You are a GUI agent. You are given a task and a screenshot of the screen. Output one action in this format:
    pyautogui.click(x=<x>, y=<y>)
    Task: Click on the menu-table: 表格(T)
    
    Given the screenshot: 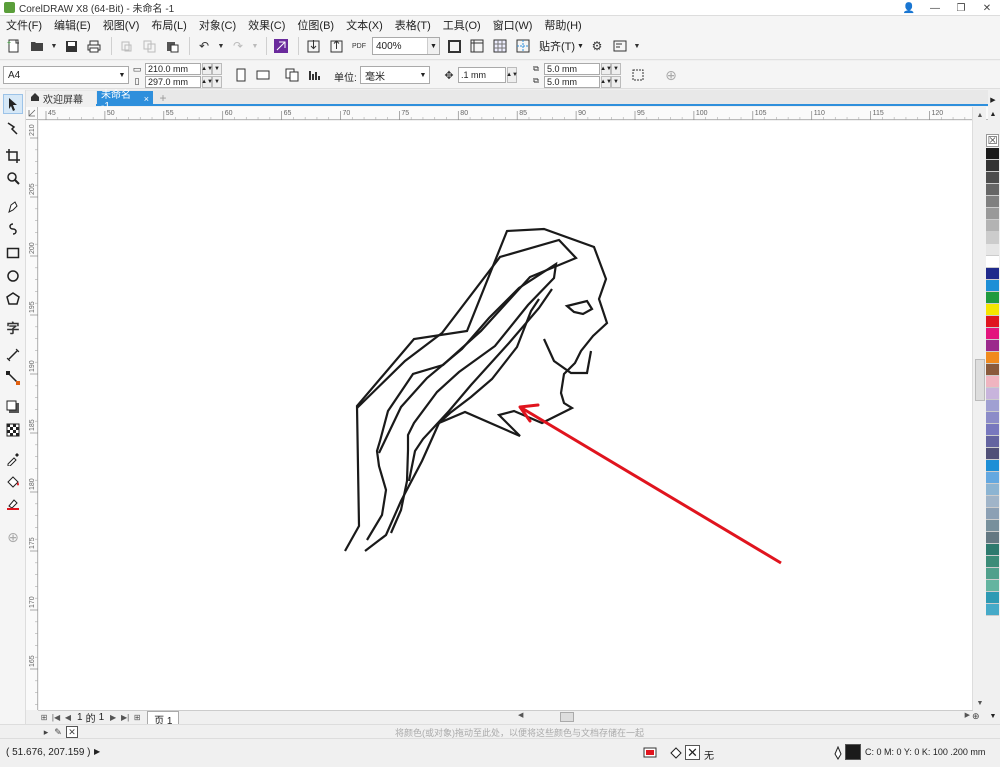 What is the action you would take?
    pyautogui.click(x=413, y=25)
    